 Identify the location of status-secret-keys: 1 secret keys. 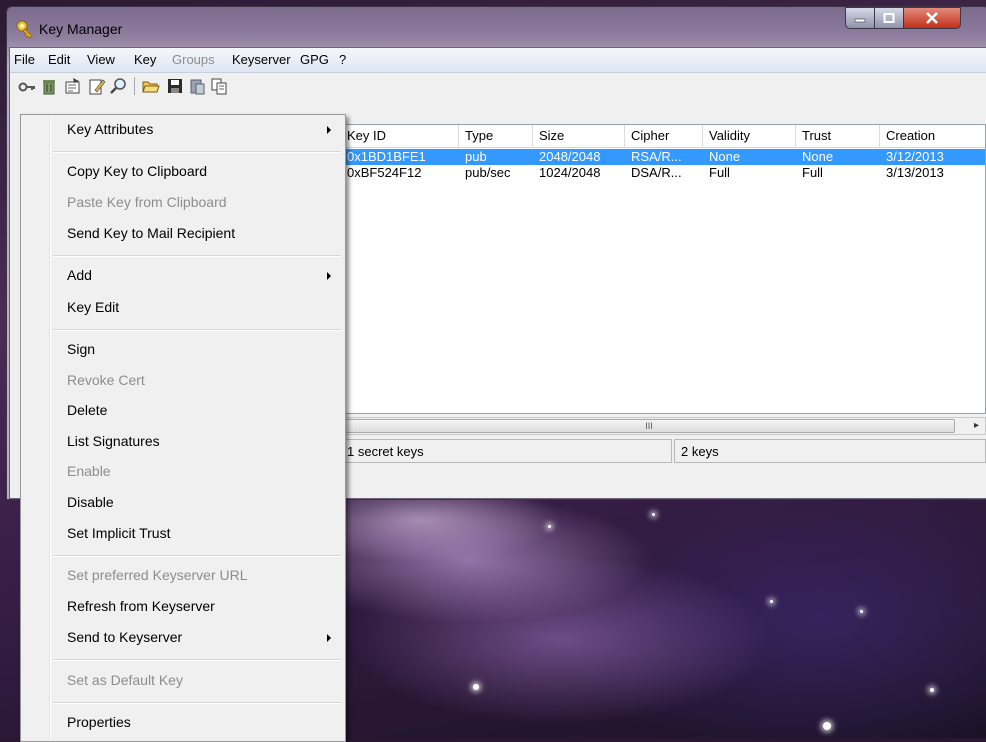
(506, 451).